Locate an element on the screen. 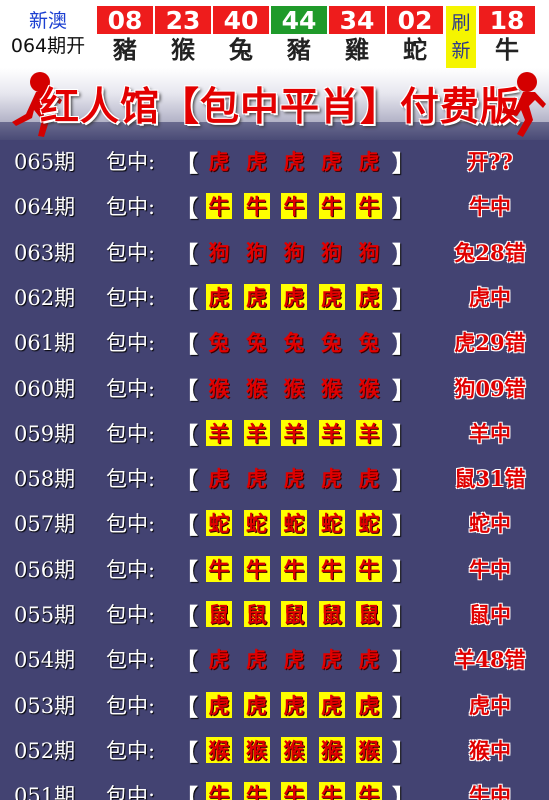 This screenshot has width=549, height=800. ball-zodiac: 蛇 is located at coordinates (415, 50).